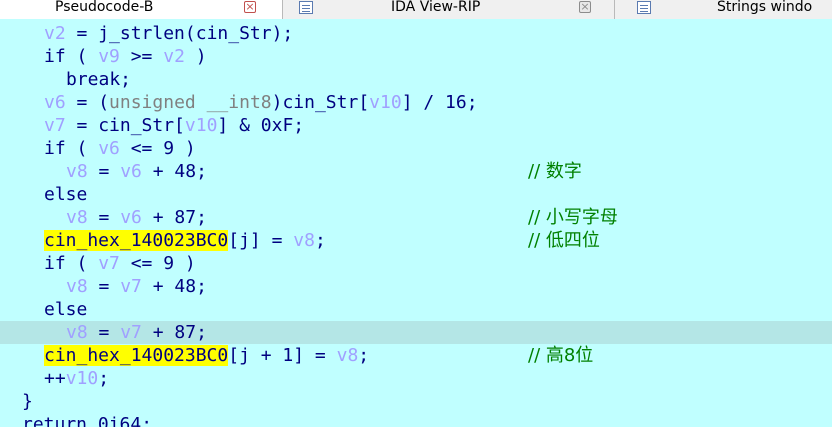 The width and height of the screenshot is (832, 427). What do you see at coordinates (136, 171) in the screenshot?
I see `code-text: v8 = v6 + 48;` at bounding box center [136, 171].